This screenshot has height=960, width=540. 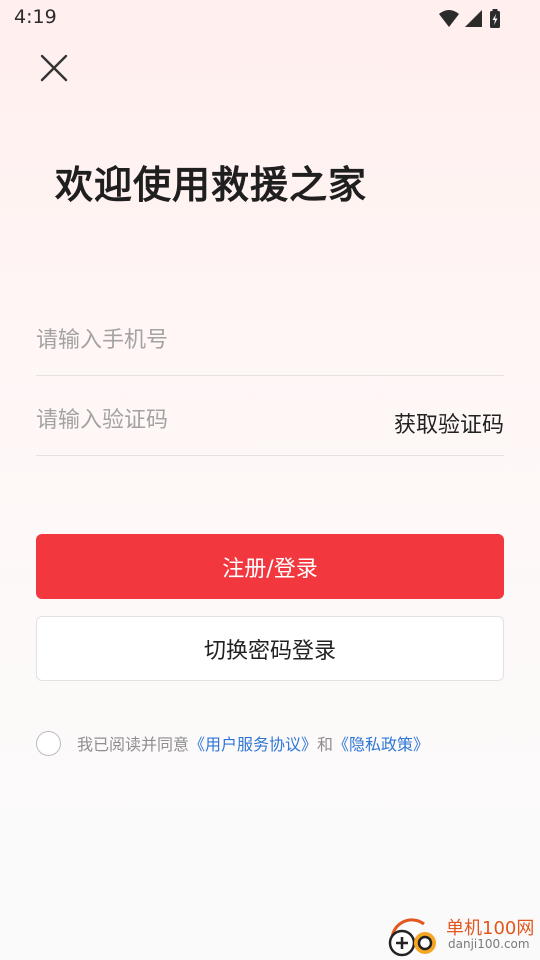 What do you see at coordinates (381, 743) in the screenshot?
I see `privacy-link: 《隐私政策》` at bounding box center [381, 743].